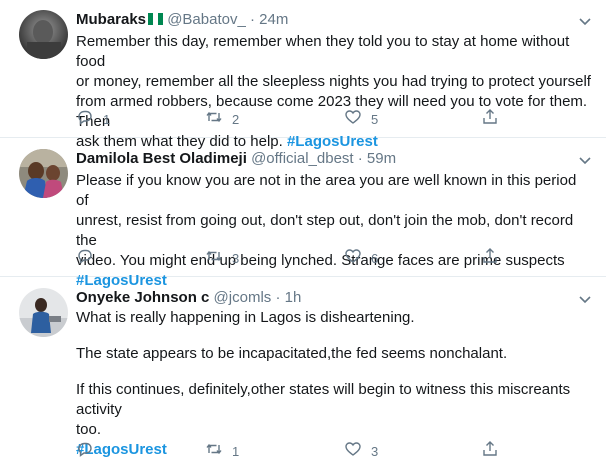 This screenshot has width=606, height=475. I want to click on like-button: 5, so click(361, 120).